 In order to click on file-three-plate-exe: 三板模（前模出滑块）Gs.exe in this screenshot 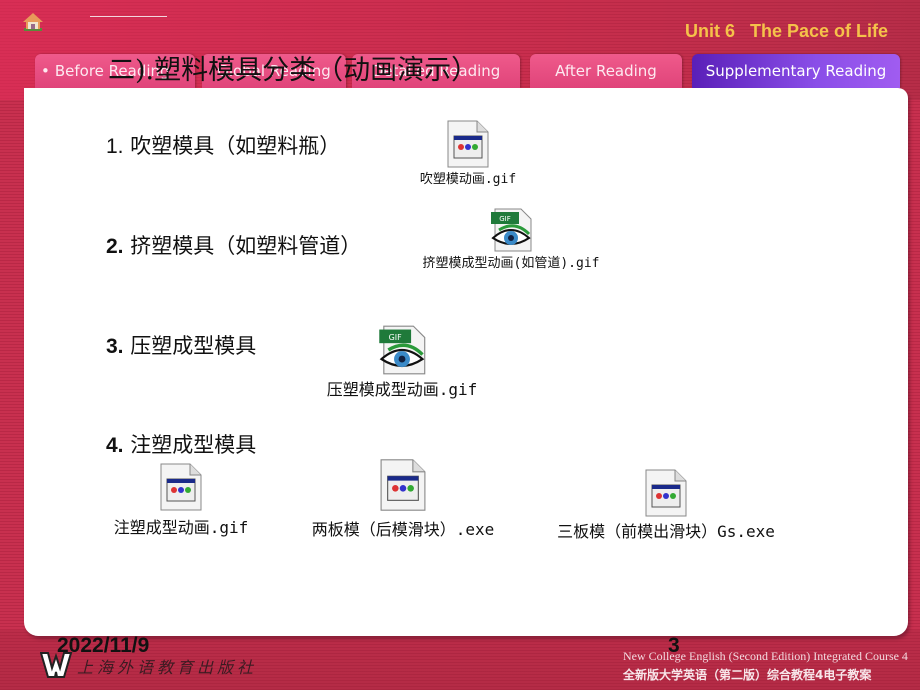, I will do `click(666, 505)`.